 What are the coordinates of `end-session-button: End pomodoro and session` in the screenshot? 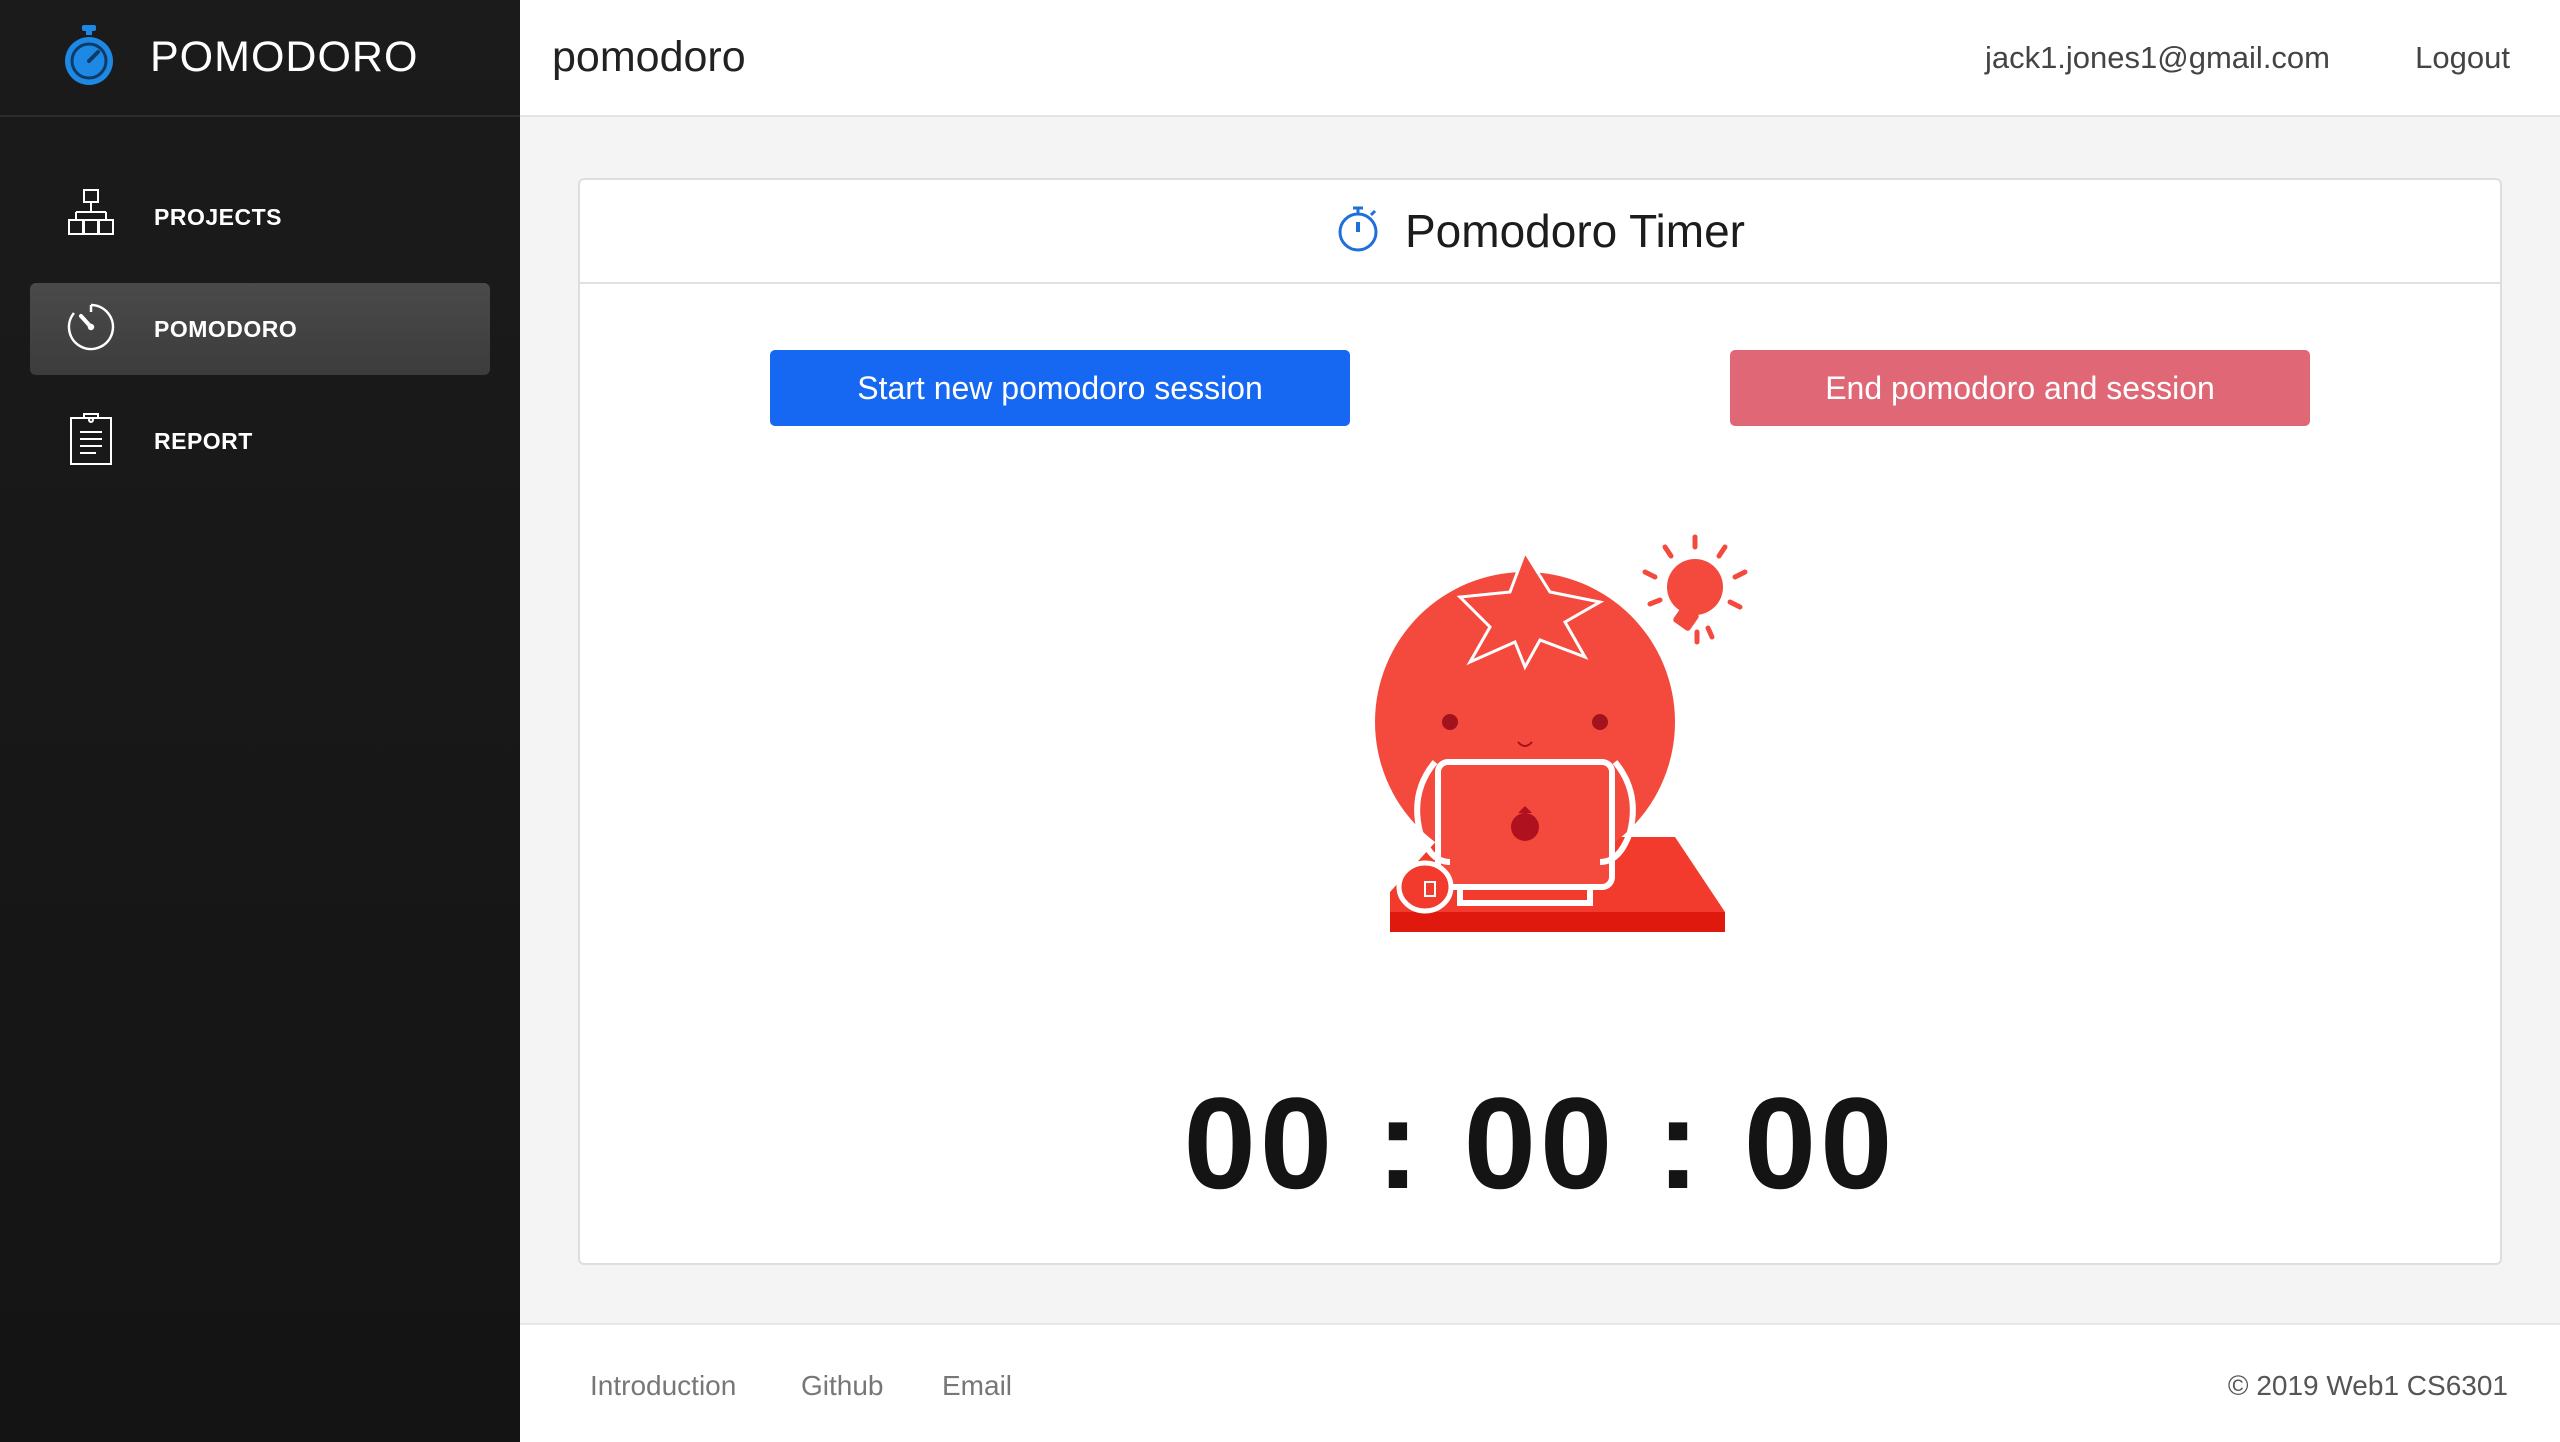 It's located at (2020, 388).